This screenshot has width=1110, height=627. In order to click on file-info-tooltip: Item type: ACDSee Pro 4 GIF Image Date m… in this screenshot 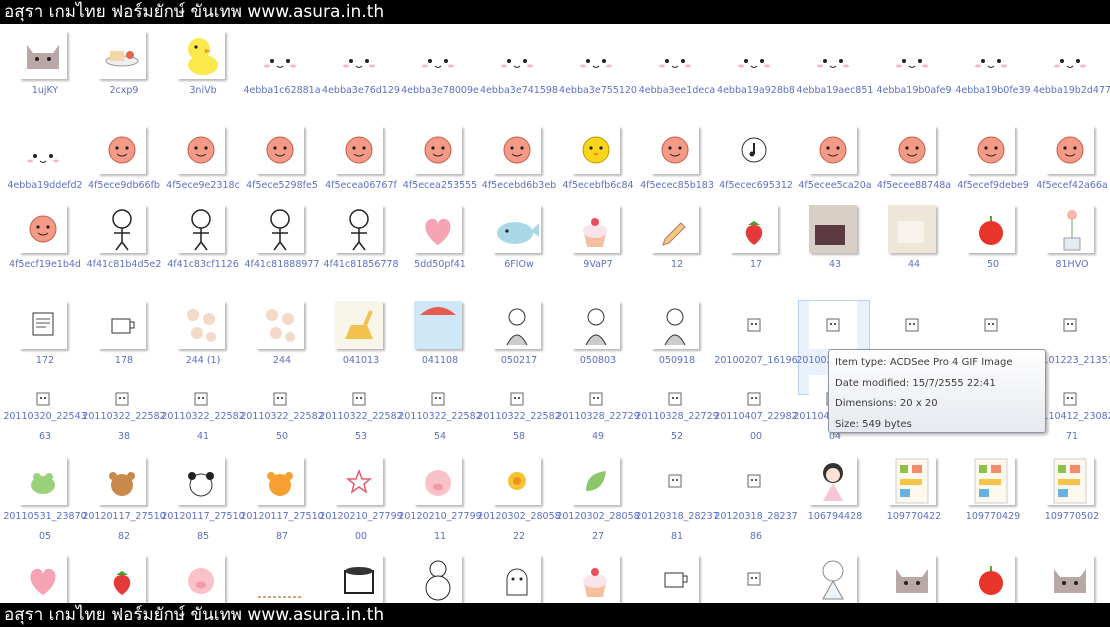, I will do `click(937, 391)`.